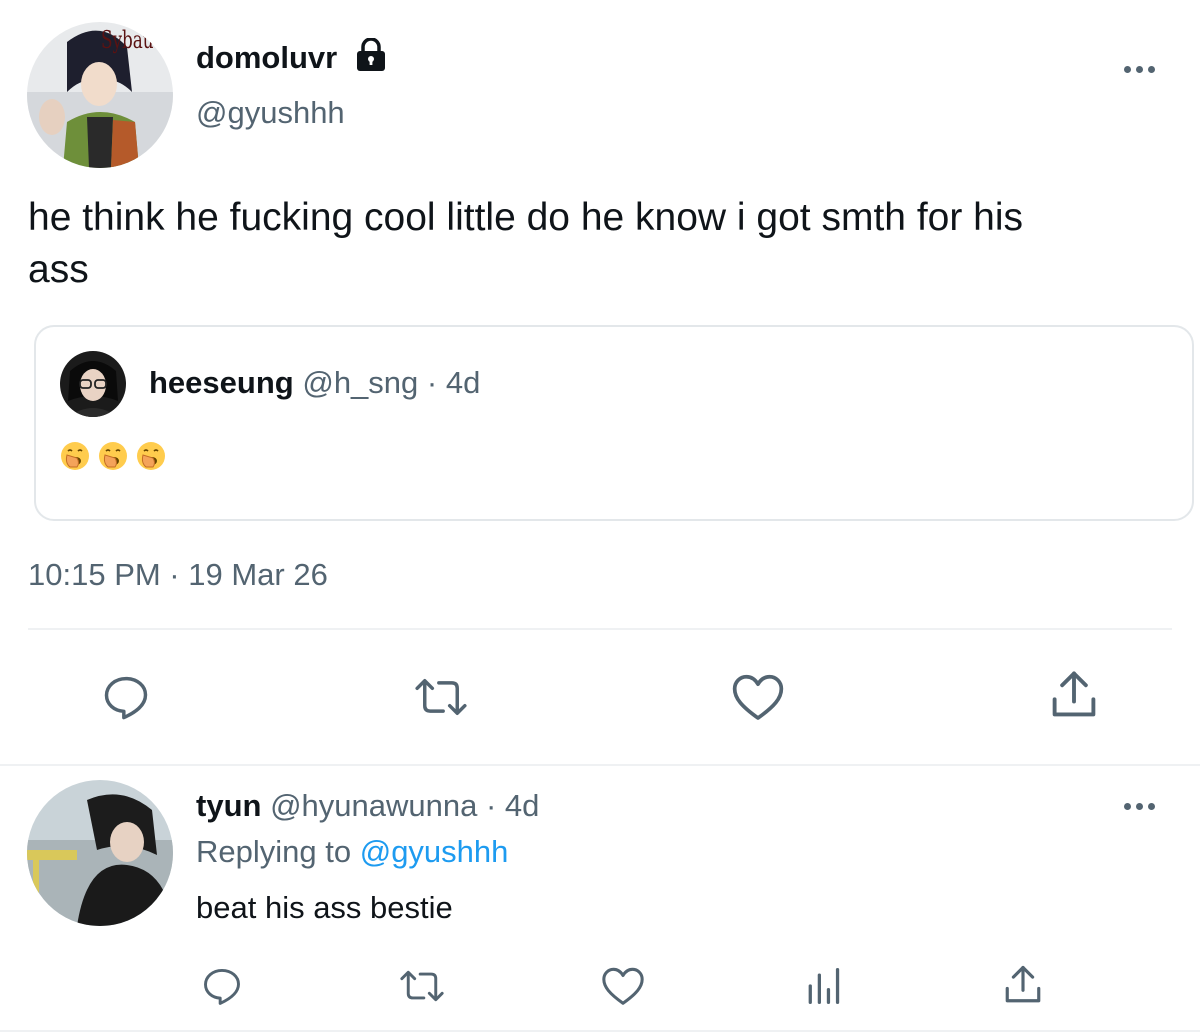 This screenshot has width=1200, height=1033. I want to click on quoted-emojis, so click(113, 456).